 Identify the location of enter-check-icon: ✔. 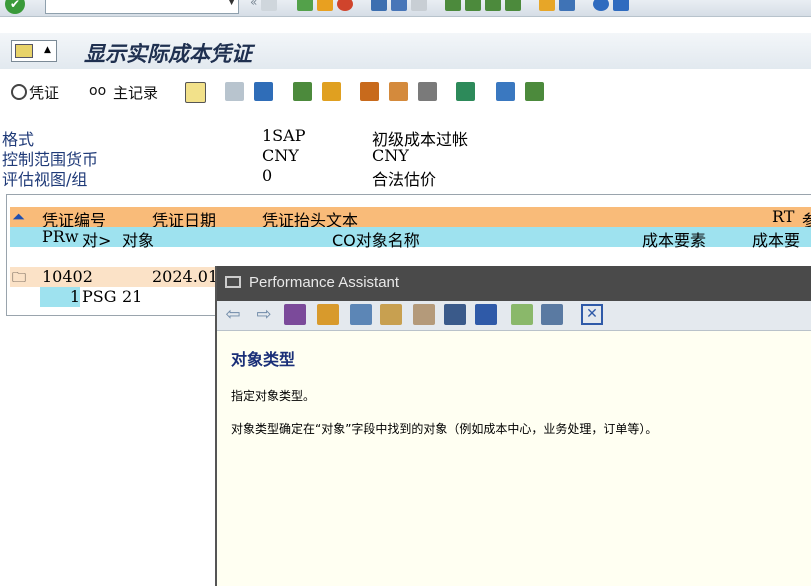
(15, 7).